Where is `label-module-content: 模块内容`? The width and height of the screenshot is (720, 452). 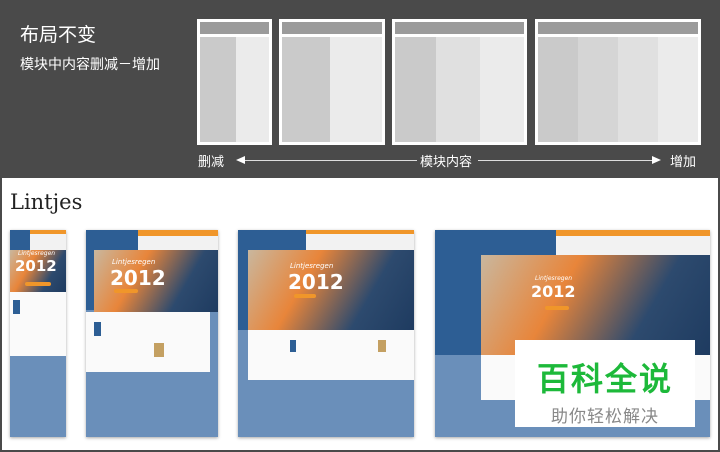 label-module-content: 模块内容 is located at coordinates (446, 162).